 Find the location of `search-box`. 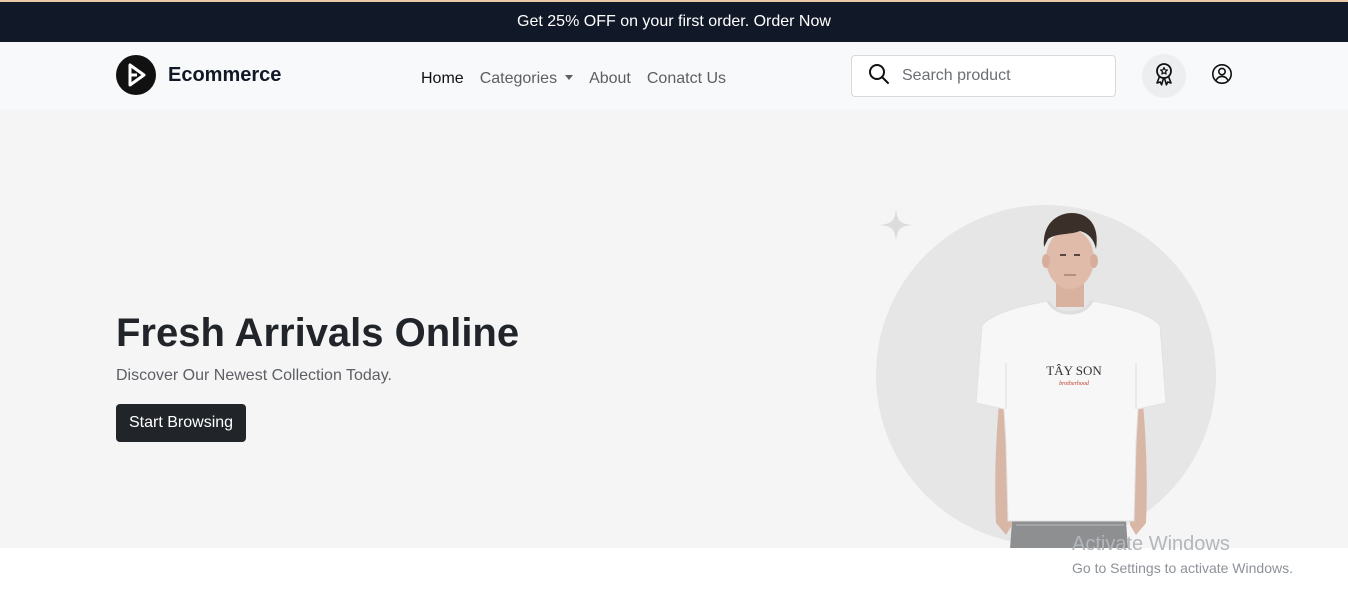

search-box is located at coordinates (983, 76).